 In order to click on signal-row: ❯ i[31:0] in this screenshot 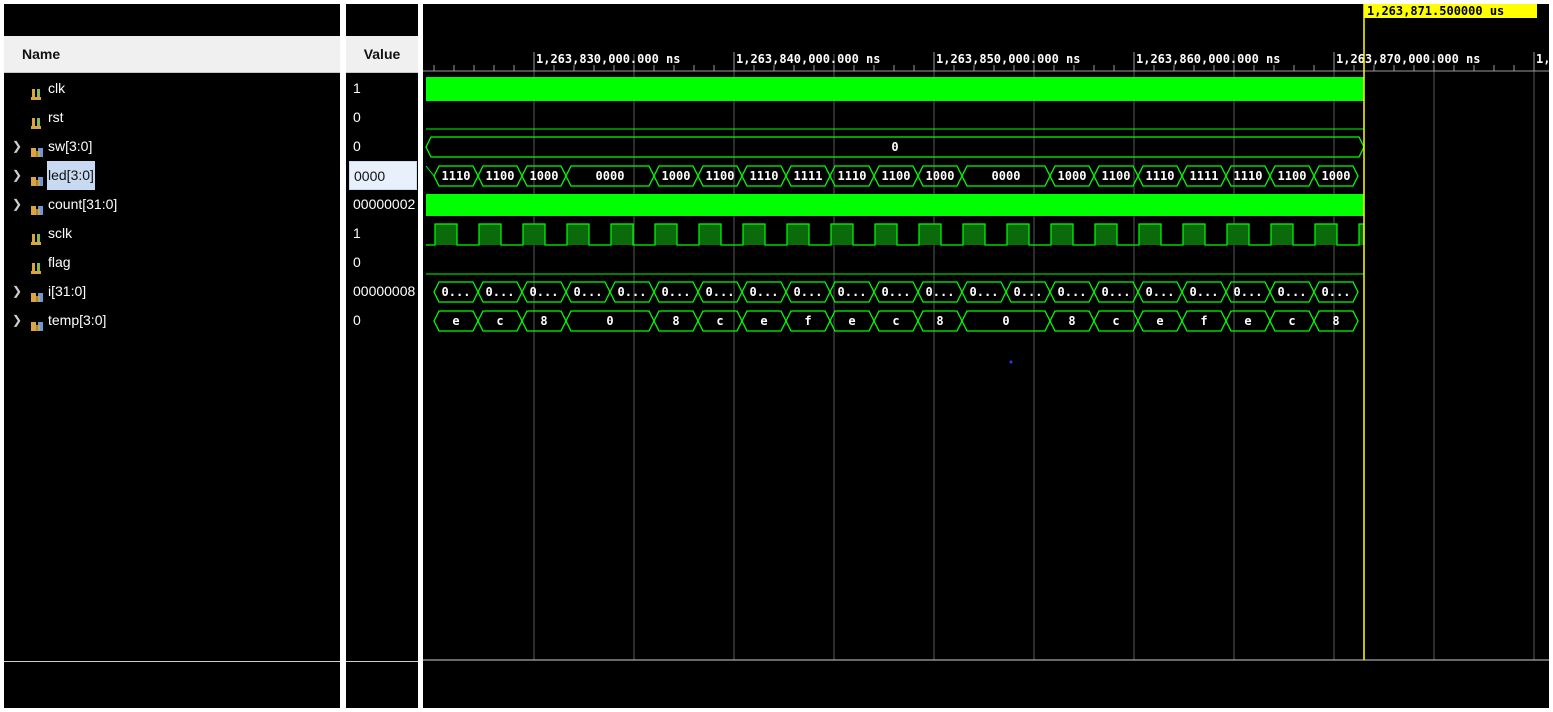, I will do `click(172, 291)`.